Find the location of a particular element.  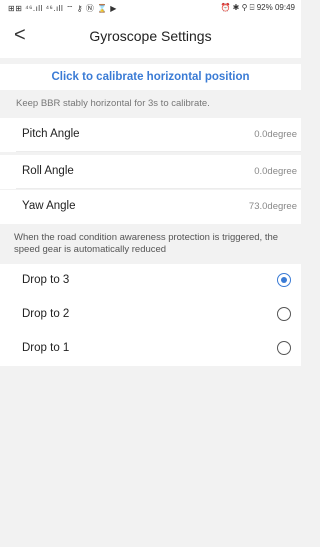

status-right: ⏰ ✱ ⚲ ⌹ 92% 09:49 is located at coordinates (257, 8).